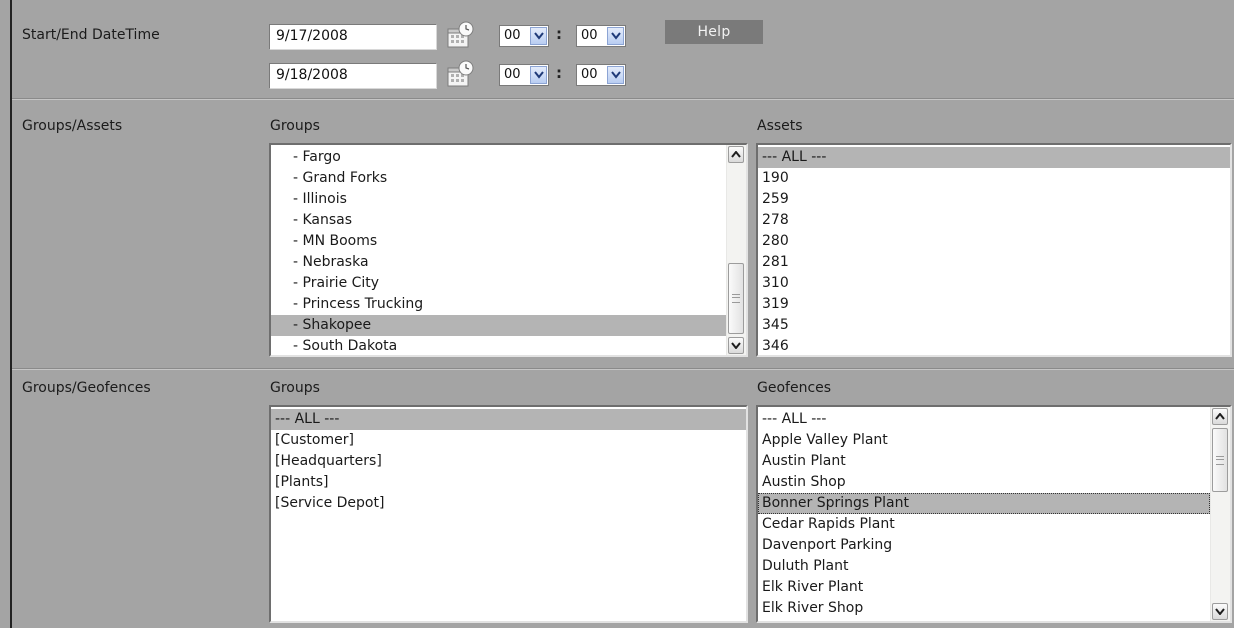 The width and height of the screenshot is (1234, 628). What do you see at coordinates (984, 482) in the screenshot?
I see `list-item: Austin Shop` at bounding box center [984, 482].